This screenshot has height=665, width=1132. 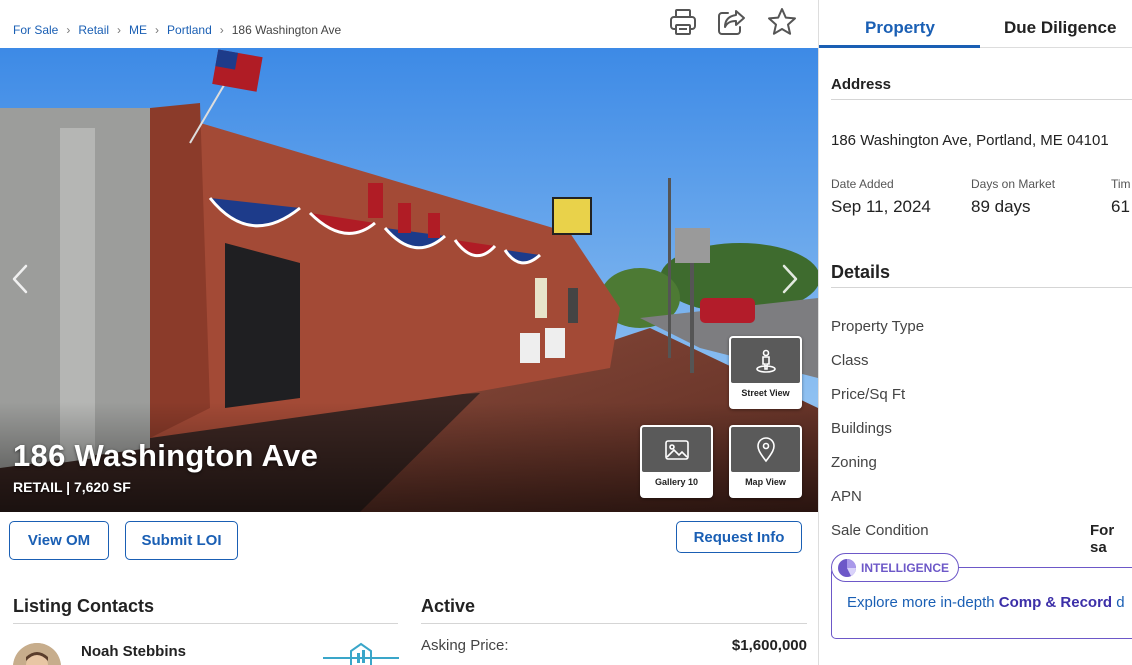 I want to click on listing-contacts-heading: Listing Contacts, so click(x=84, y=606).